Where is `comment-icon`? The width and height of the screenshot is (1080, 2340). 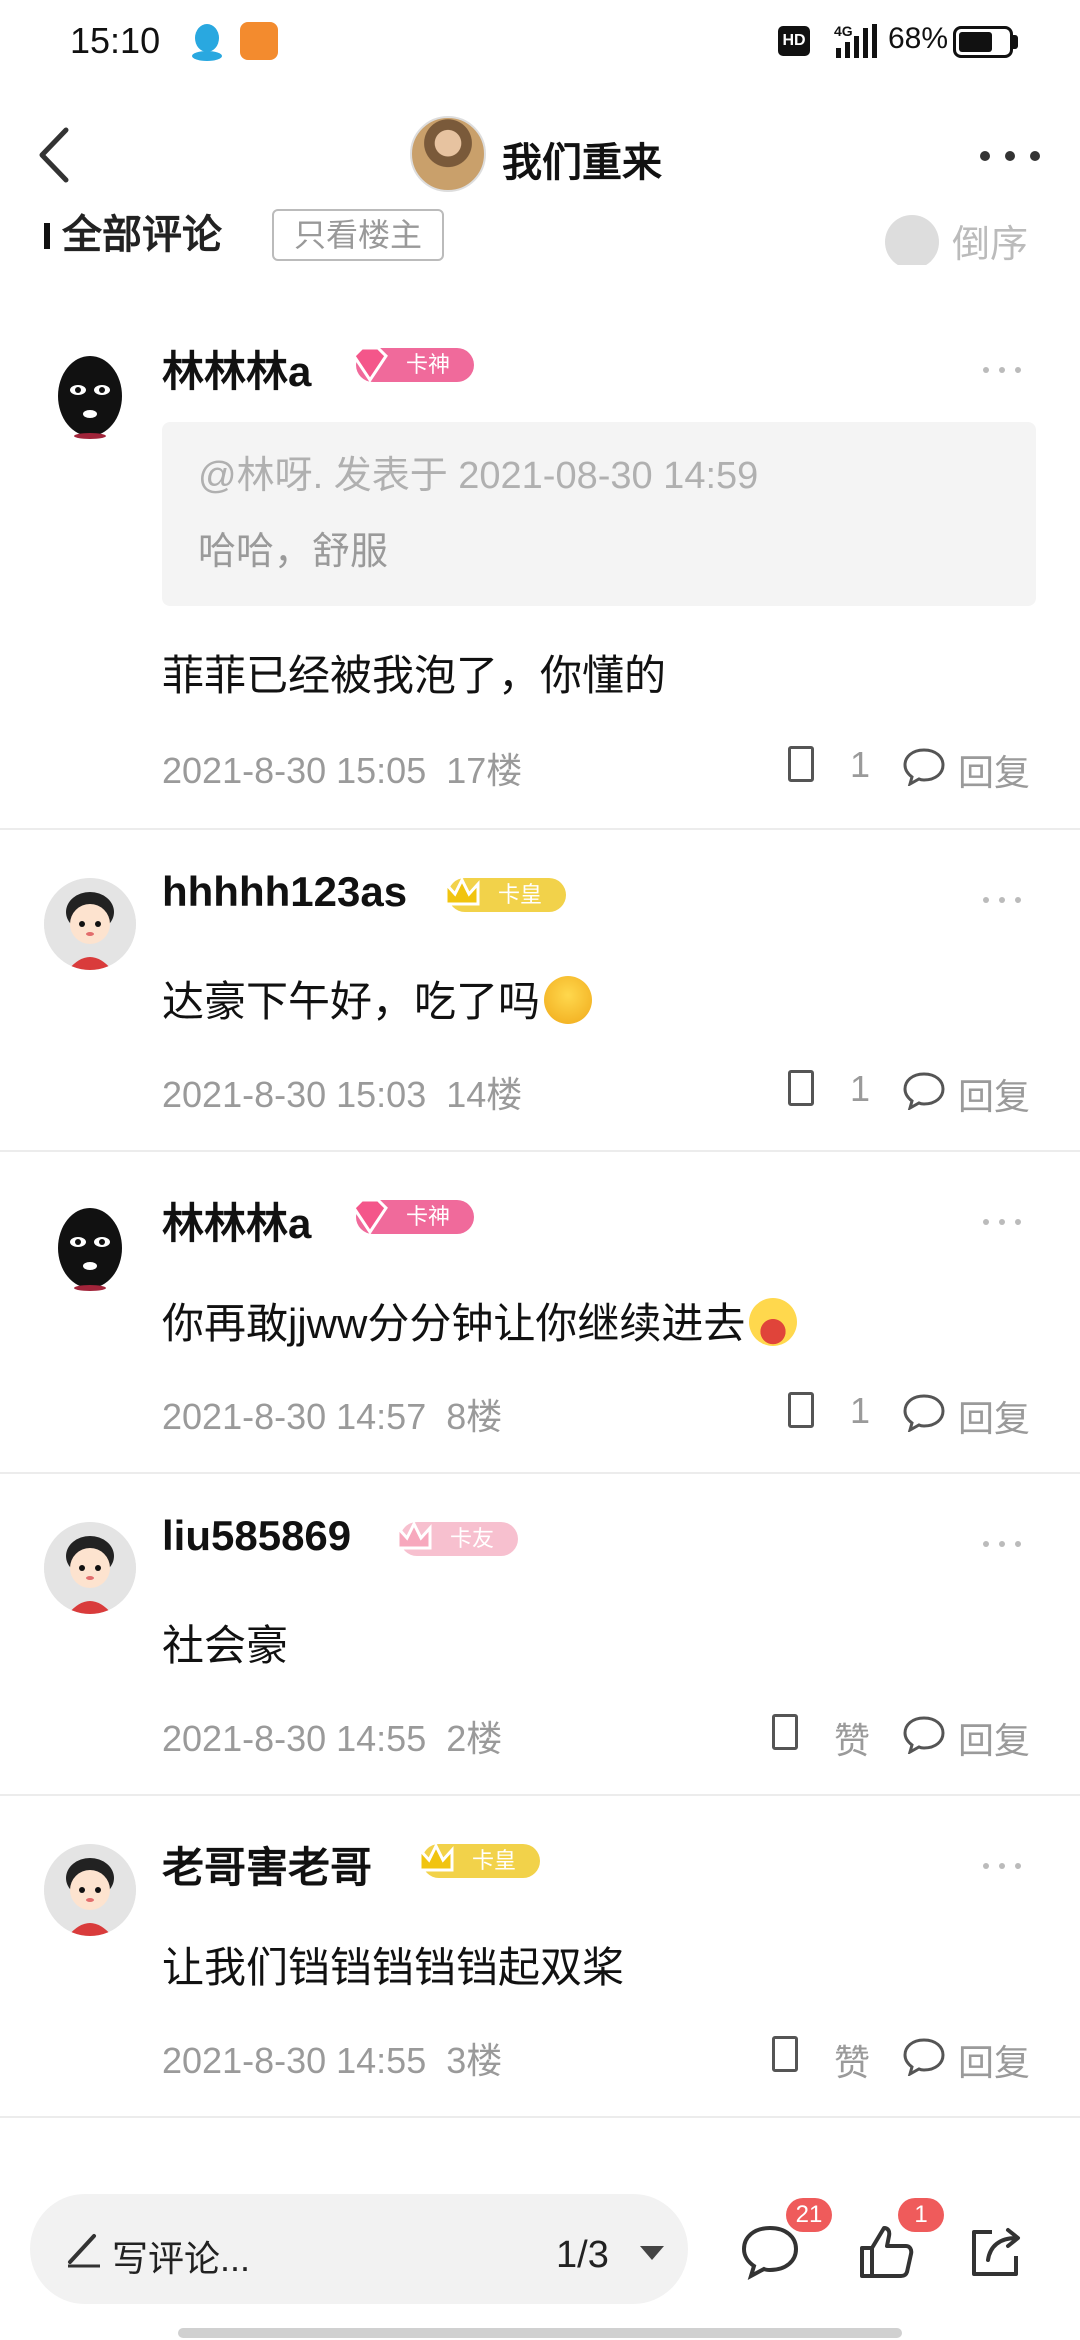 comment-icon is located at coordinates (770, 2252).